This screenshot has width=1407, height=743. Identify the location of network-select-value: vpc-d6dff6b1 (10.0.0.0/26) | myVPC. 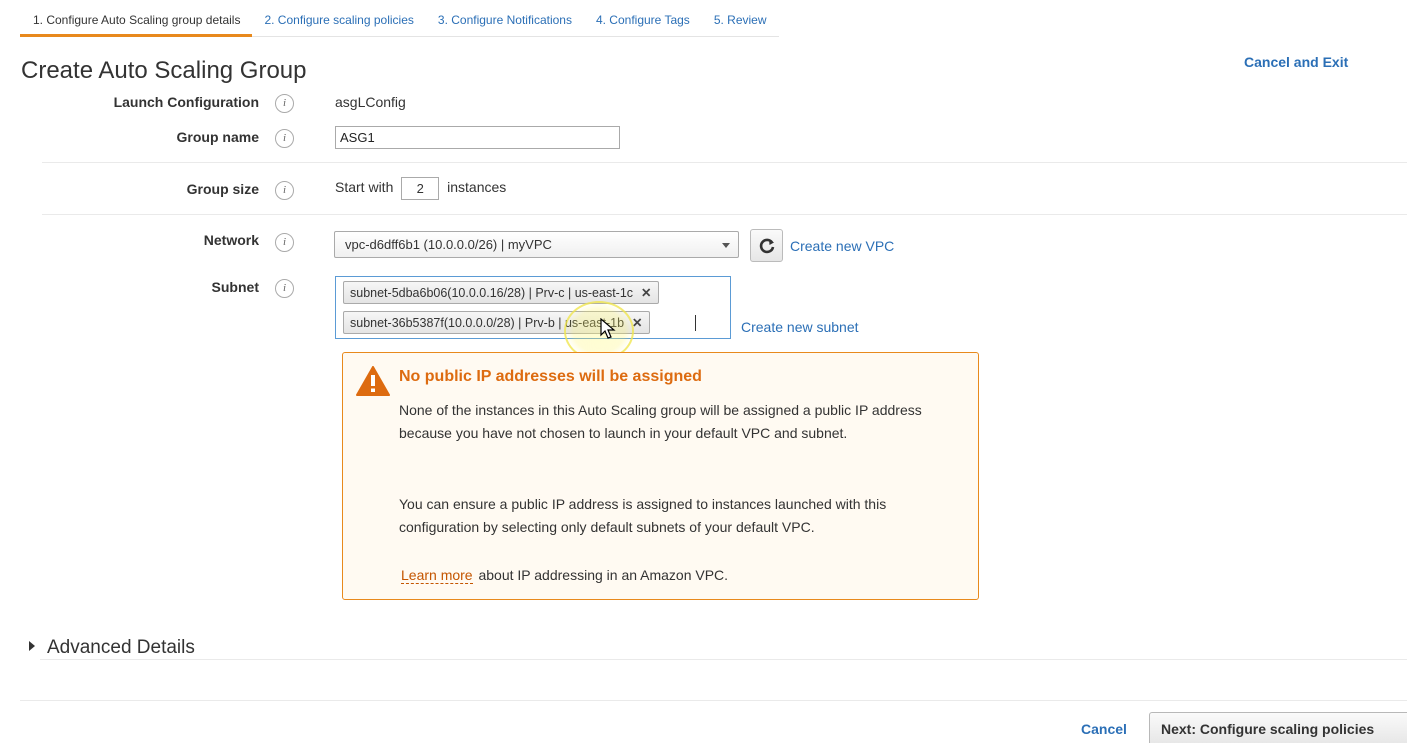
(448, 244).